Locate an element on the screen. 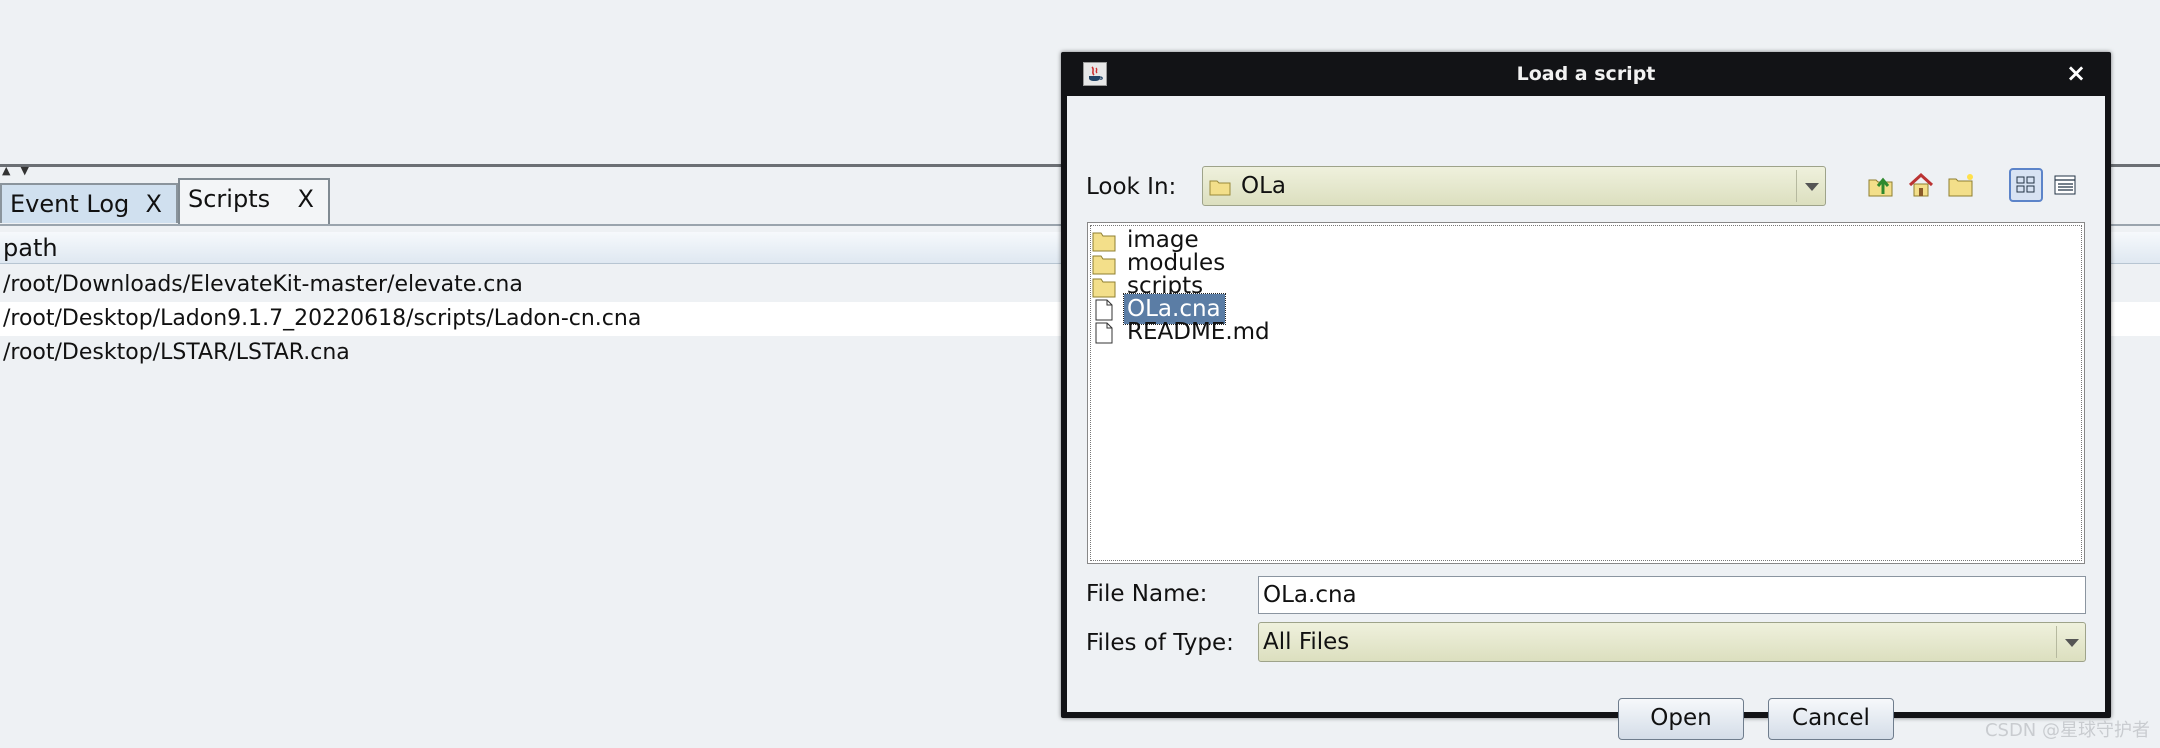  files-of-type-value: All Files is located at coordinates (1306, 642).